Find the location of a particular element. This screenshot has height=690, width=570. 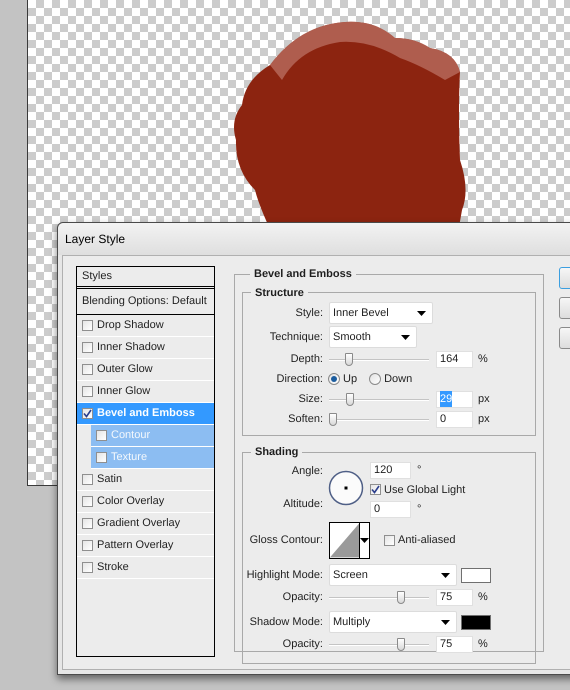

contour-picker is located at coordinates (349, 540).